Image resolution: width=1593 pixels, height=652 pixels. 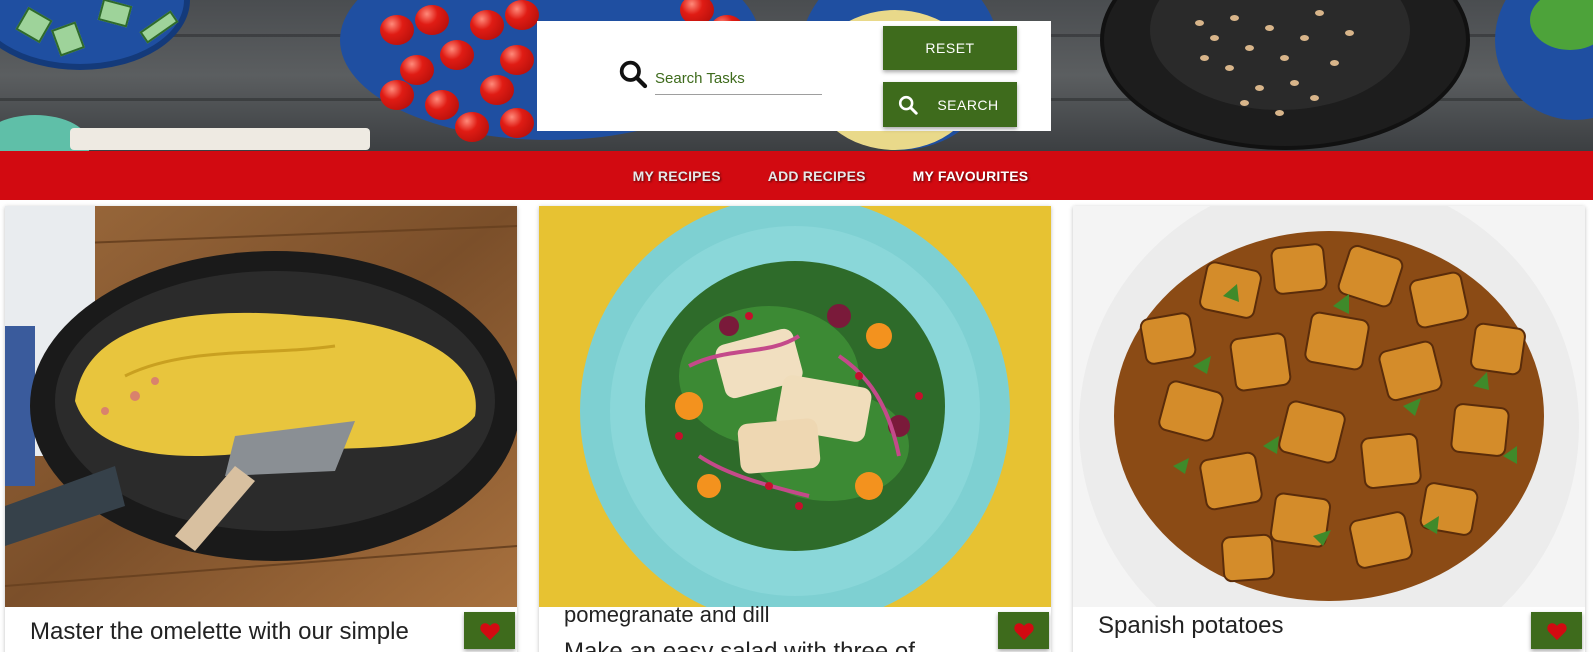 What do you see at coordinates (817, 176) in the screenshot?
I see `nav-add-recipes: ADD RECIPES` at bounding box center [817, 176].